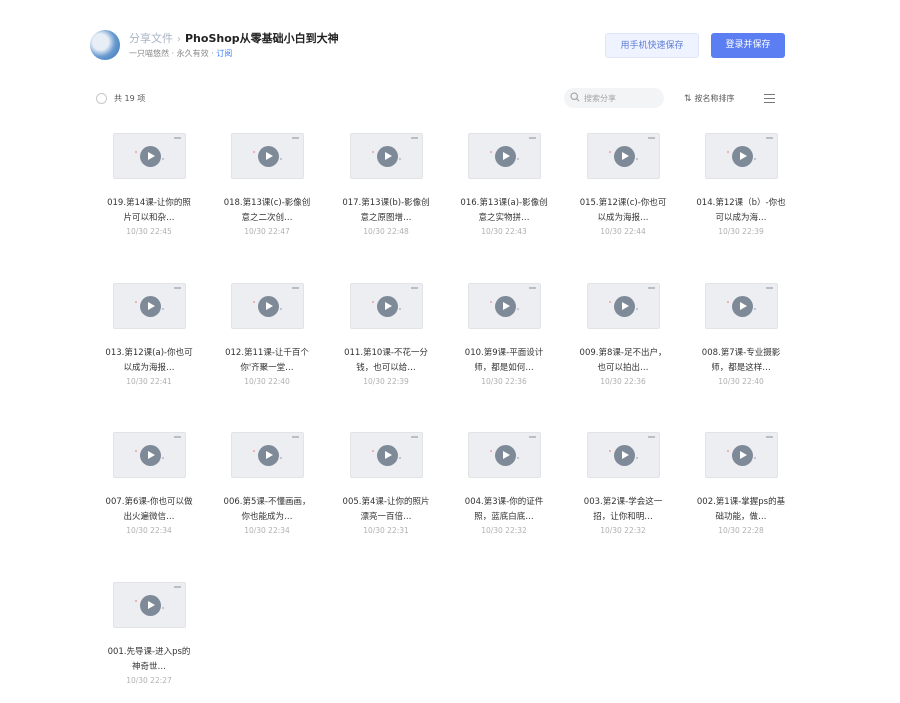 This screenshot has height=703, width=900. I want to click on file-date: 10/30 22:32, so click(623, 530).